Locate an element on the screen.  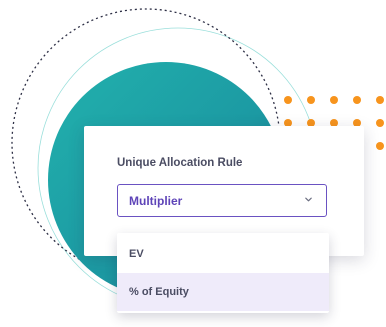
dropdown-option-percent-of-equity: % of Equity is located at coordinates (223, 292).